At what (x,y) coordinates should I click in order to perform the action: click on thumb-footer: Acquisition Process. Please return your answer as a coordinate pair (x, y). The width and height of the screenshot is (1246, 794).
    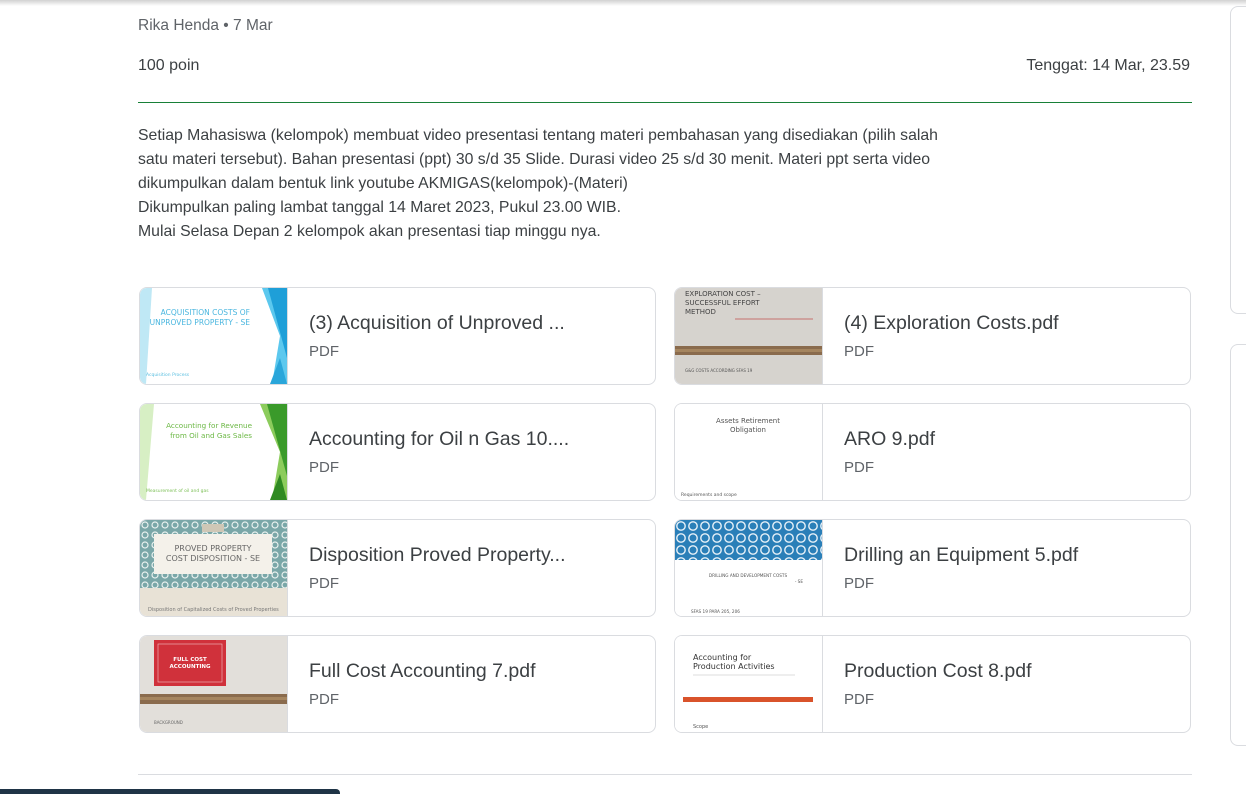
    Looking at the image, I should click on (168, 375).